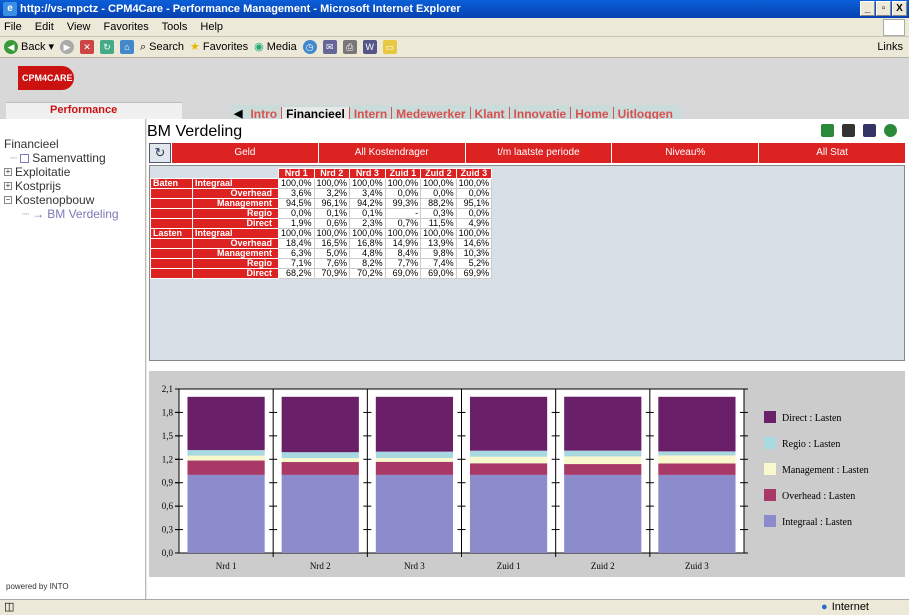 The image size is (909, 615). What do you see at coordinates (225, 46) in the screenshot?
I see `favorites-label: Favorites` at bounding box center [225, 46].